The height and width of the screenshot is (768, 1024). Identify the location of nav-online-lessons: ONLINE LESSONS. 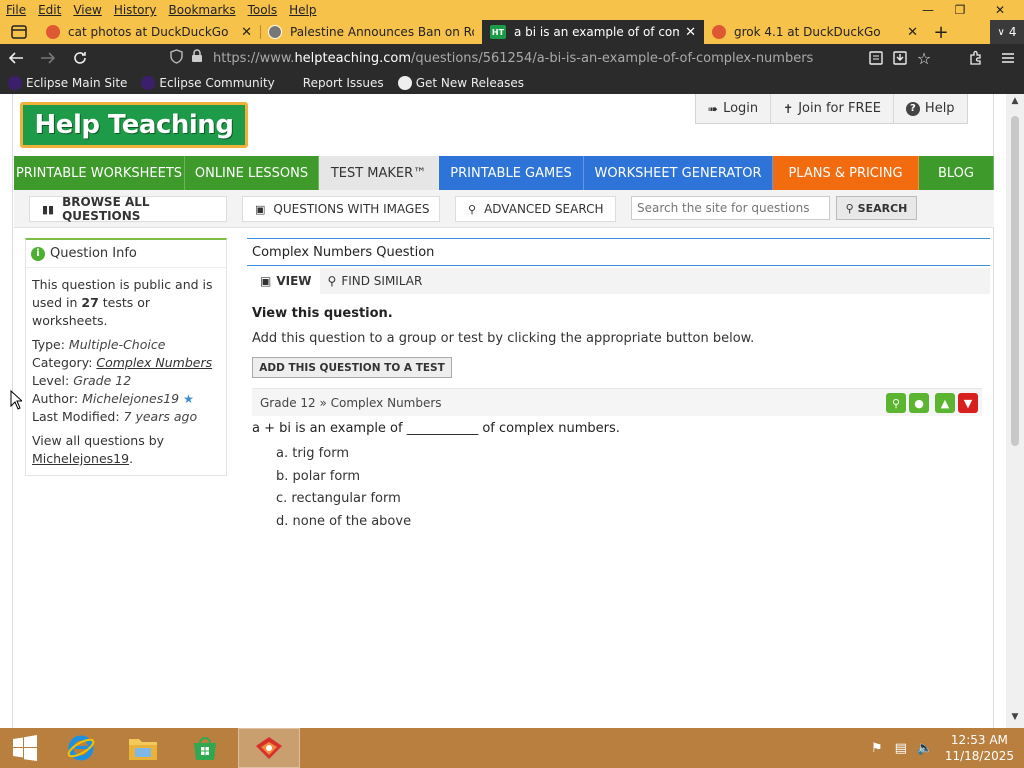
(252, 173).